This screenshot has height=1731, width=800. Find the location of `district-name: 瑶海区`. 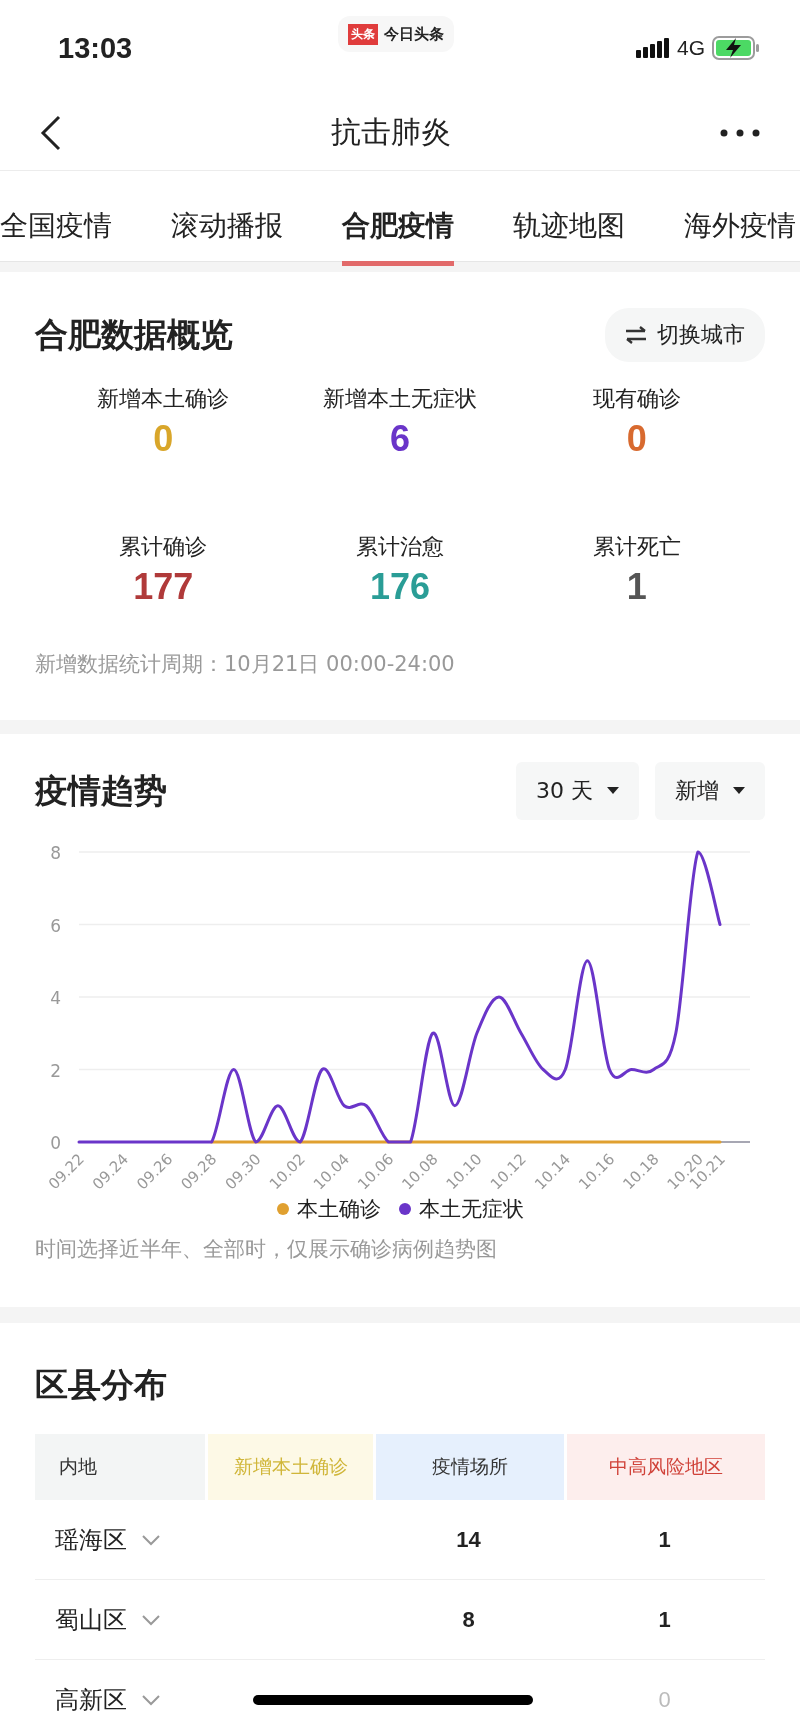

district-name: 瑶海区 is located at coordinates (91, 1539).